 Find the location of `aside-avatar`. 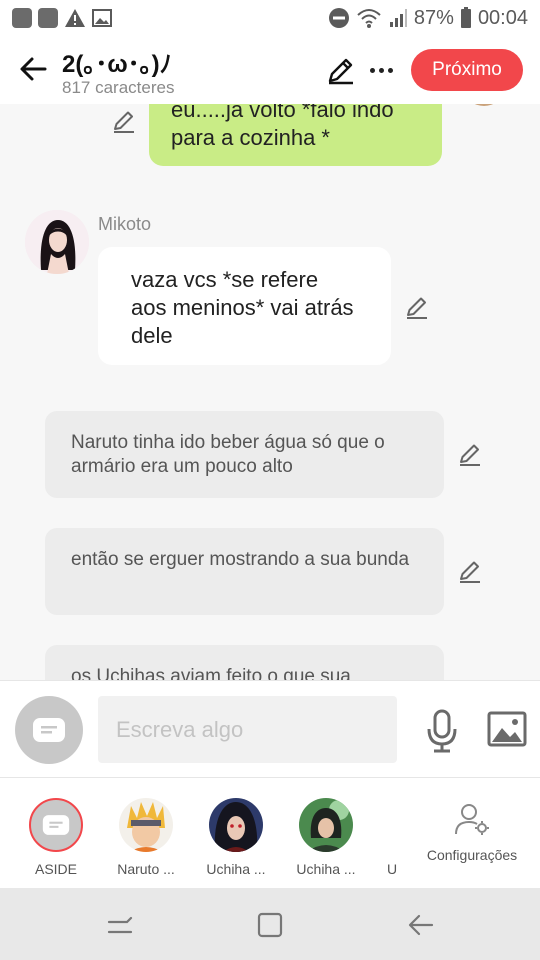

aside-avatar is located at coordinates (56, 825).